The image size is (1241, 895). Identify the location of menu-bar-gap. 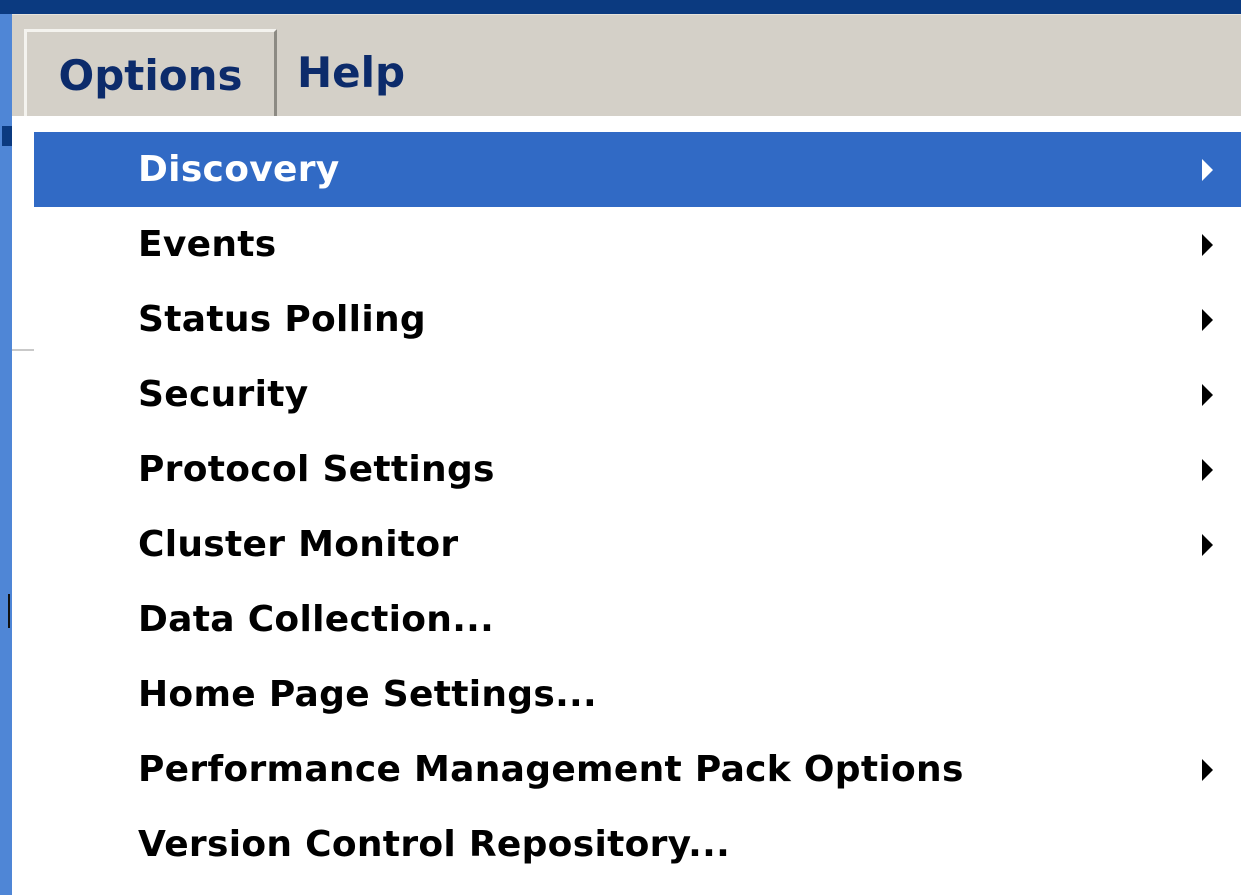
(18, 66).